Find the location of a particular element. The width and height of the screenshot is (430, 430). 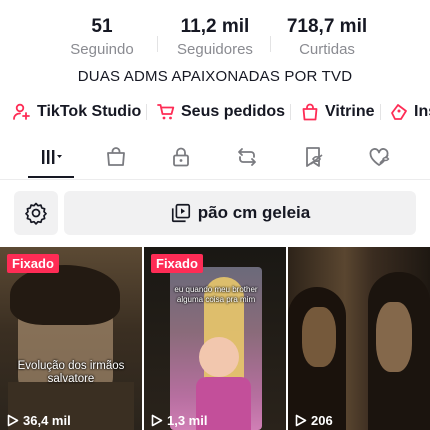

lock-icon is located at coordinates (181, 157).